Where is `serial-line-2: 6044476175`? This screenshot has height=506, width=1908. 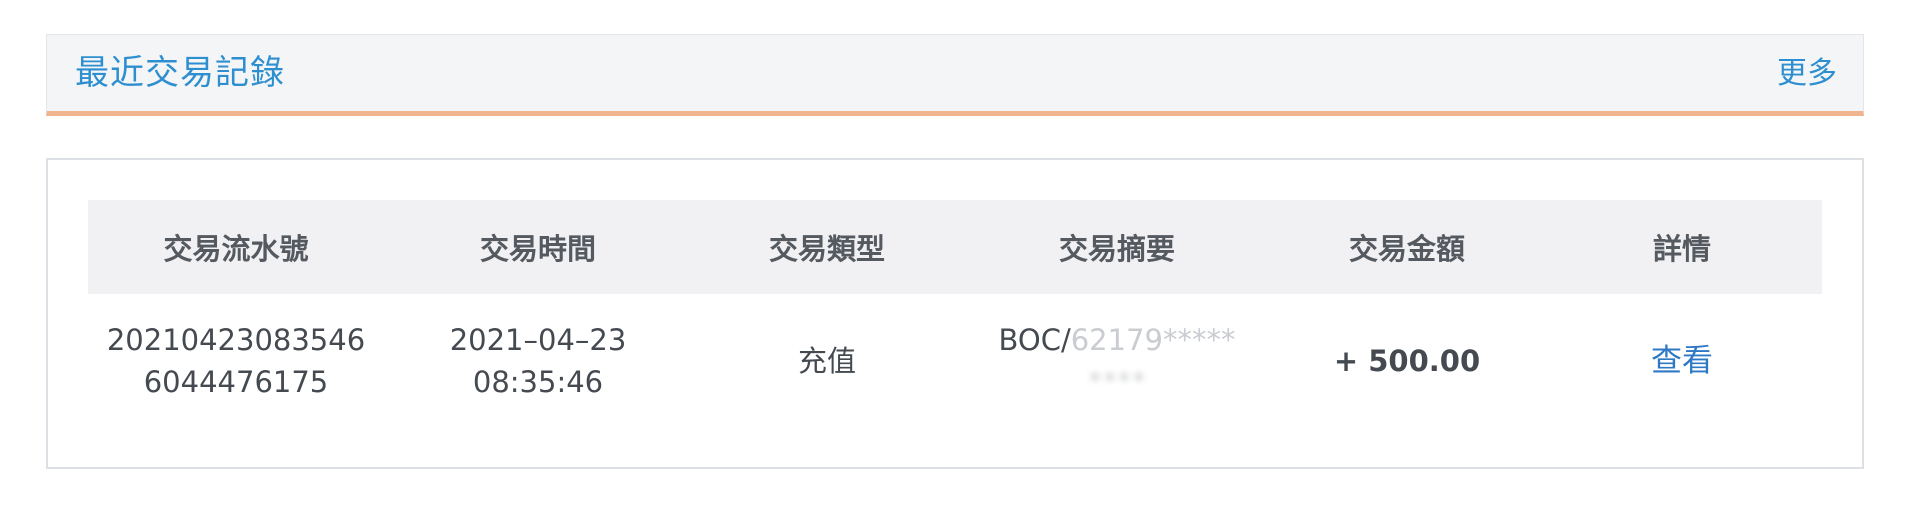
serial-line-2: 6044476175 is located at coordinates (236, 382).